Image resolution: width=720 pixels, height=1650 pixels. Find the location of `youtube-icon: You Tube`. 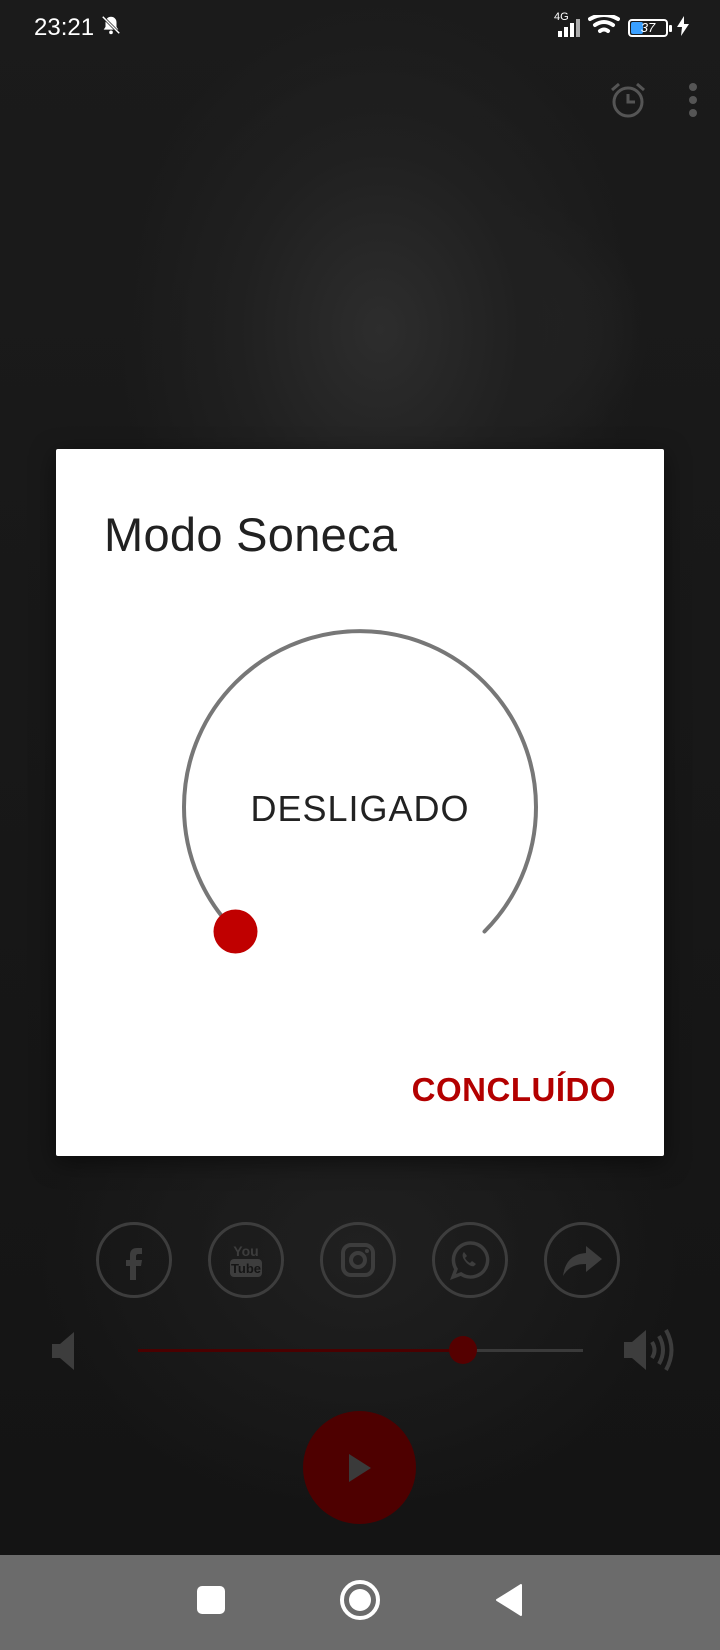

youtube-icon: You Tube is located at coordinates (246, 1260).